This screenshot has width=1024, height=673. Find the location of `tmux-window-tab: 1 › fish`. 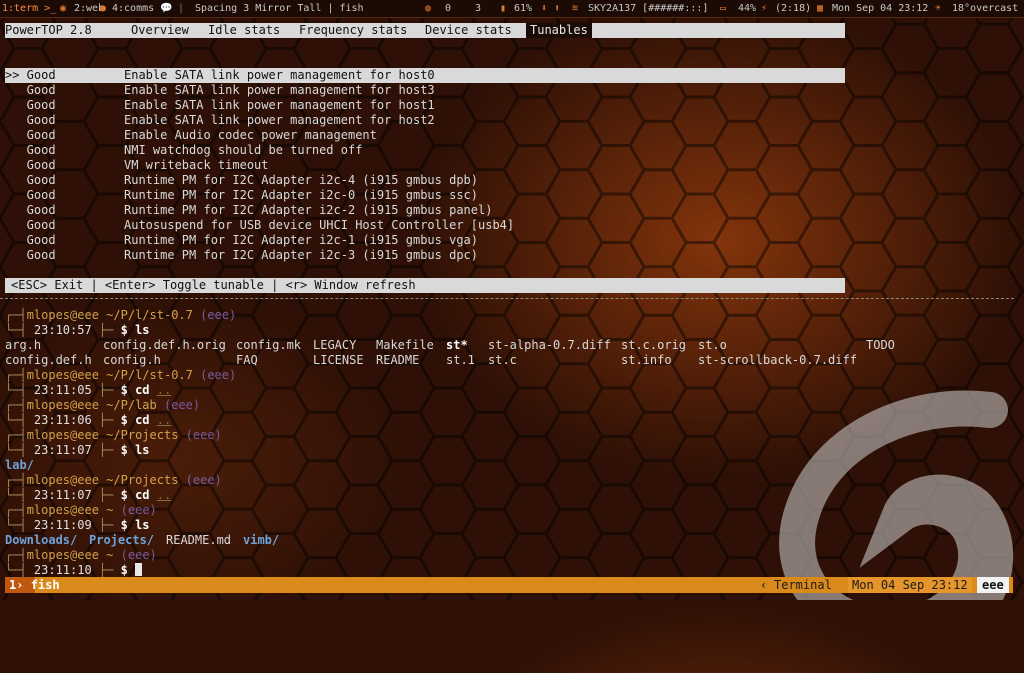

tmux-window-tab: 1 › fish is located at coordinates (32, 585).